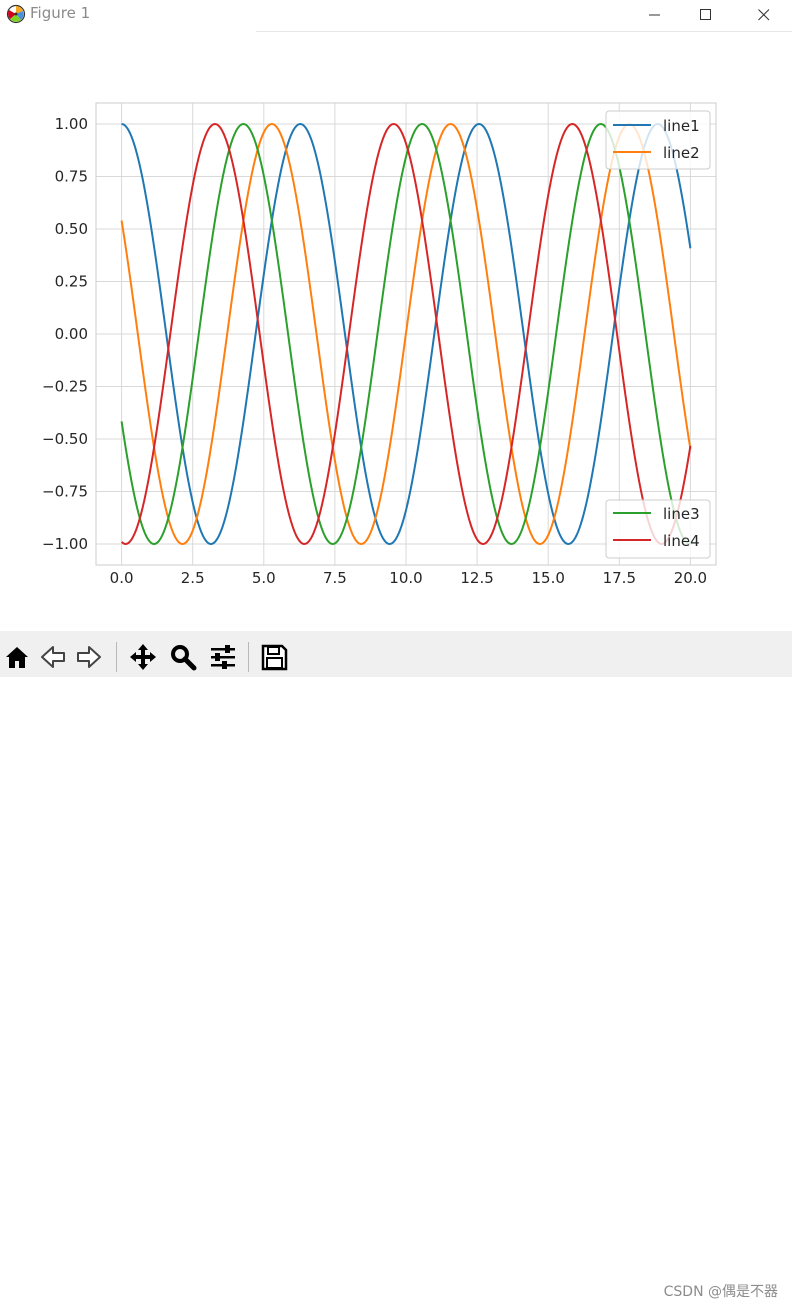  Describe the element at coordinates (65, 387) in the screenshot. I see `y-tick-label: −0.25` at that location.